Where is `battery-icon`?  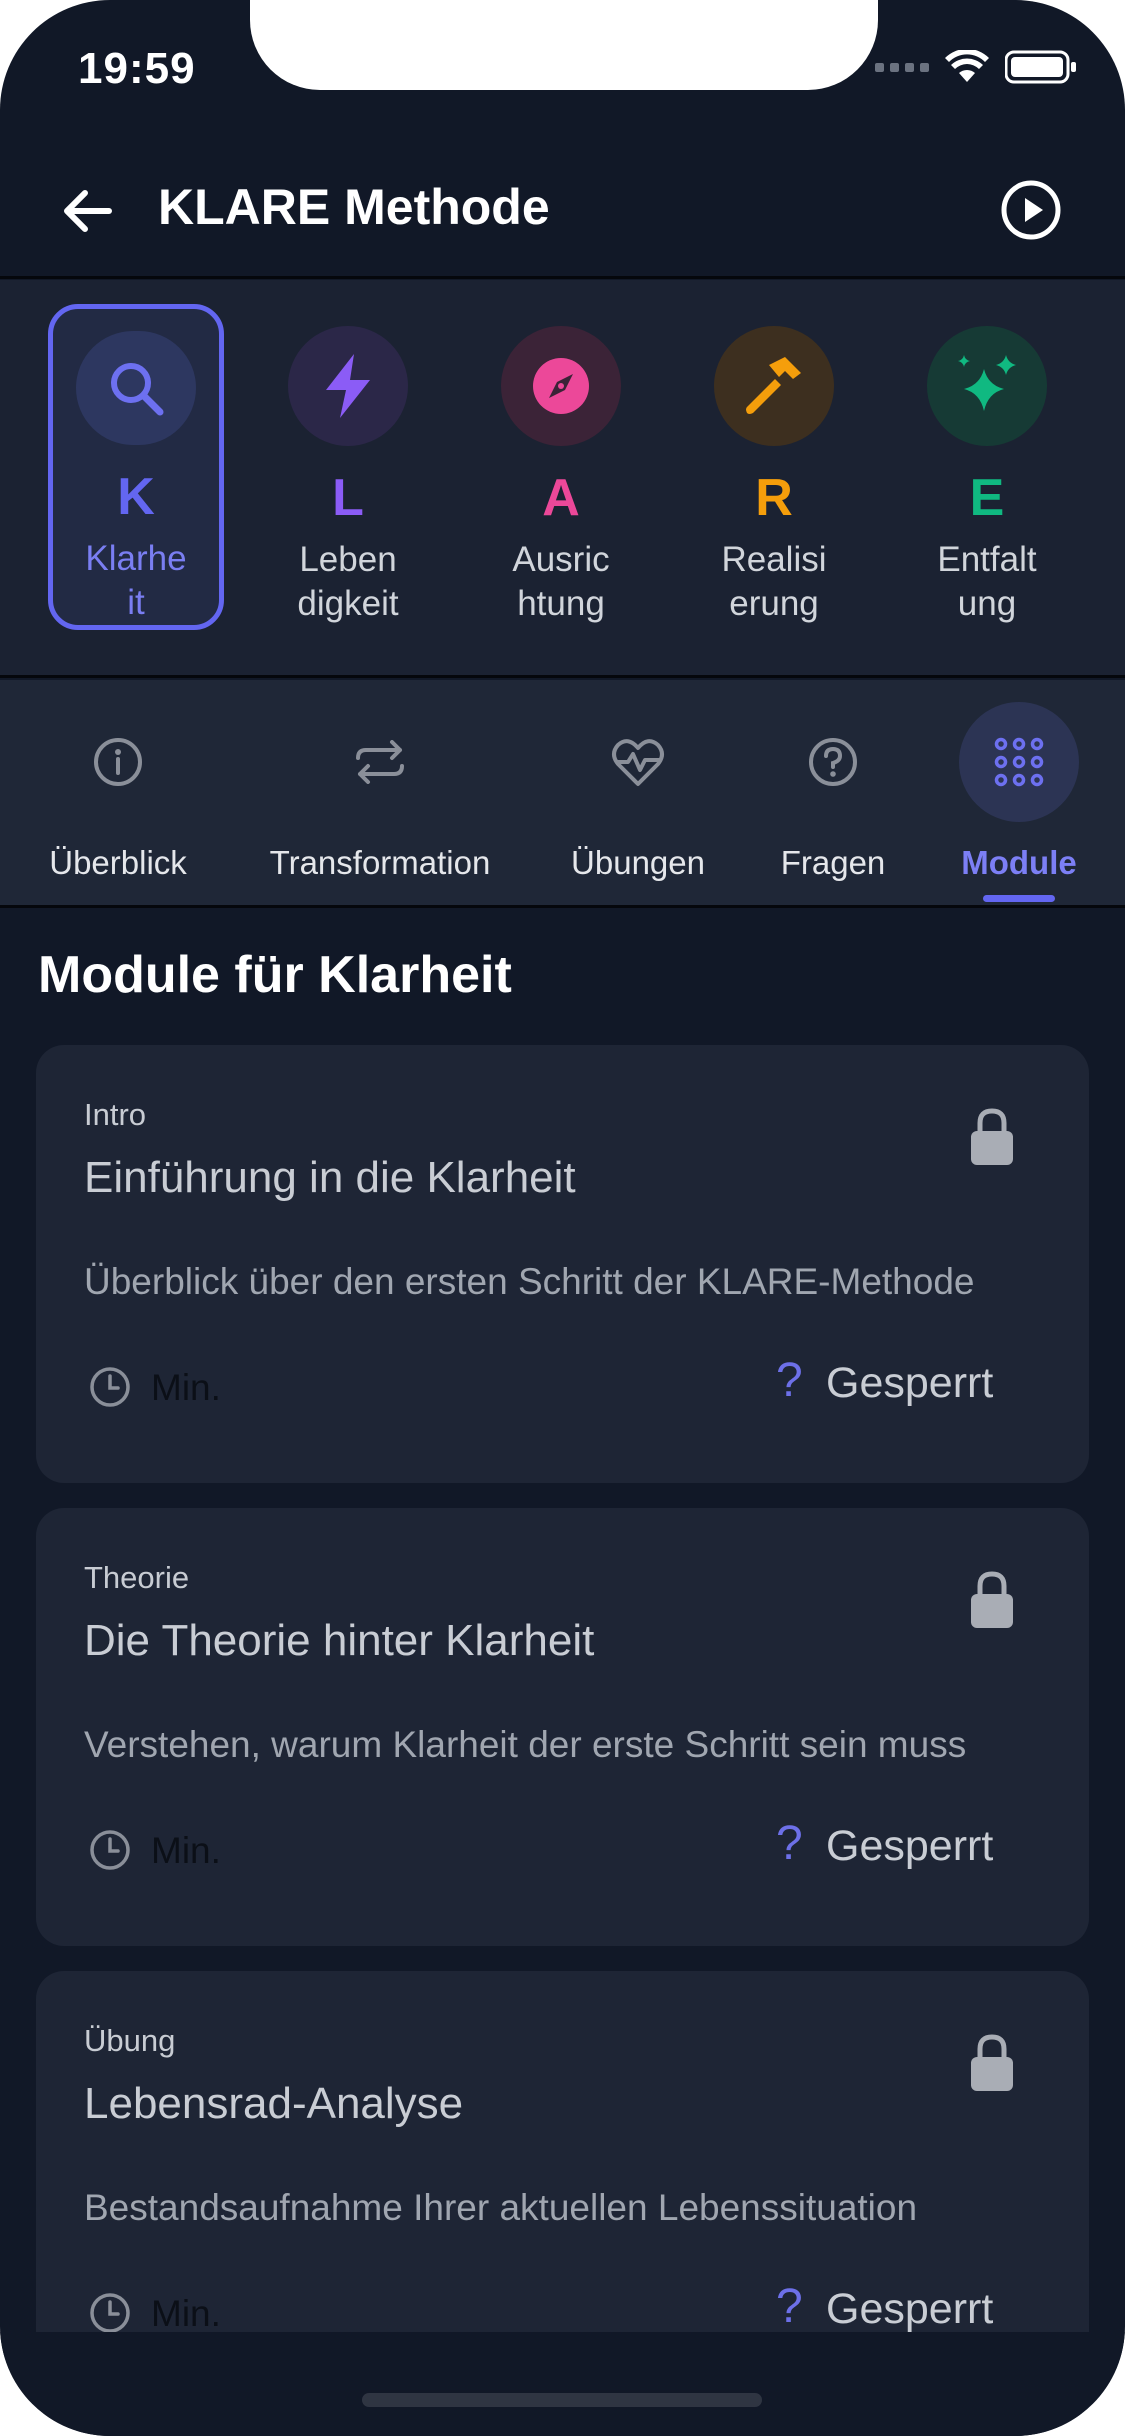 battery-icon is located at coordinates (1040, 67).